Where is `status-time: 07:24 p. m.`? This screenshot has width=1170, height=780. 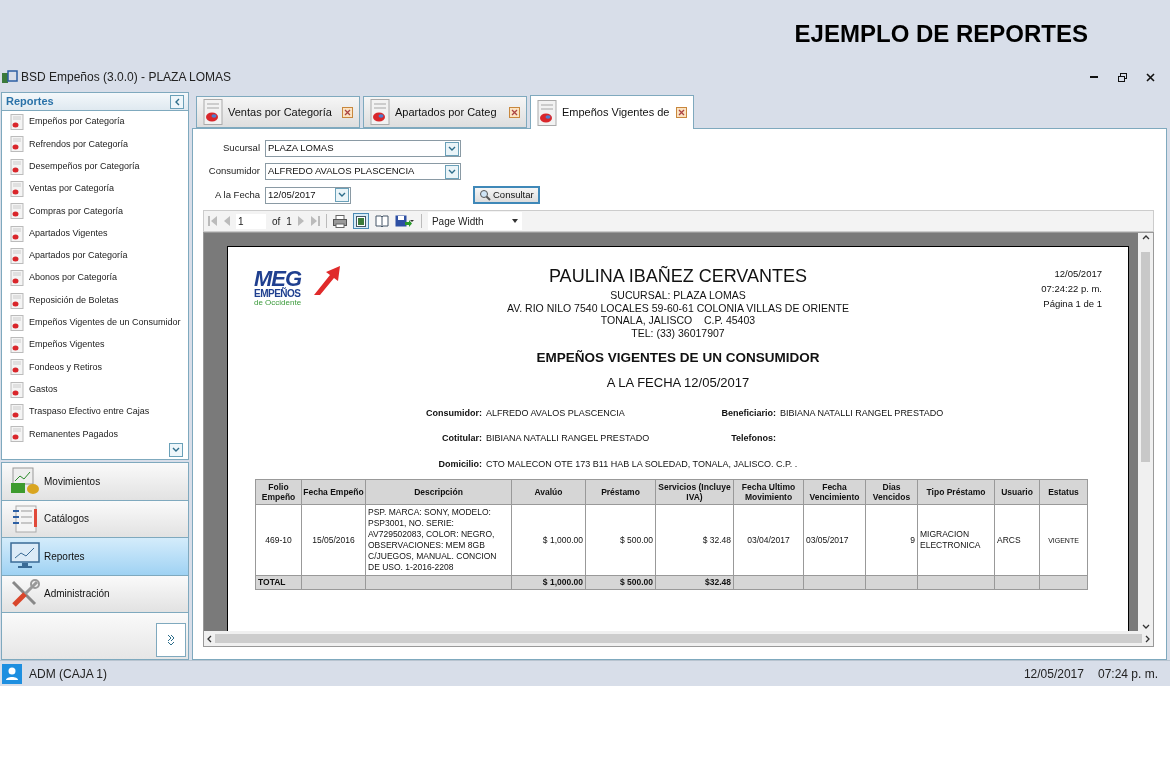 status-time: 07:24 p. m. is located at coordinates (1127, 674).